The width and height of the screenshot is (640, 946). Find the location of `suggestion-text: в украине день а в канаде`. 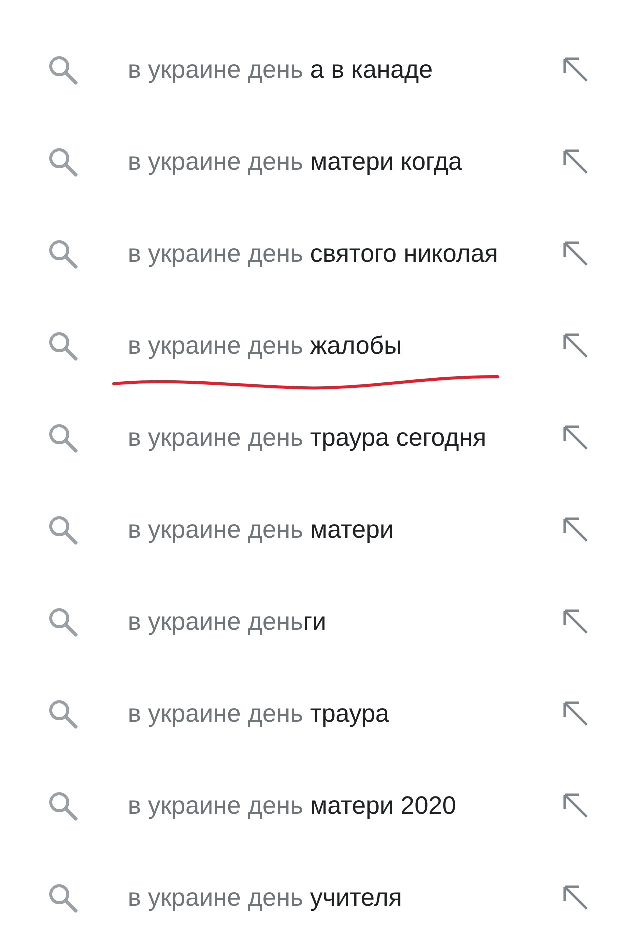

suggestion-text: в украине день а в канаде is located at coordinates (328, 70).